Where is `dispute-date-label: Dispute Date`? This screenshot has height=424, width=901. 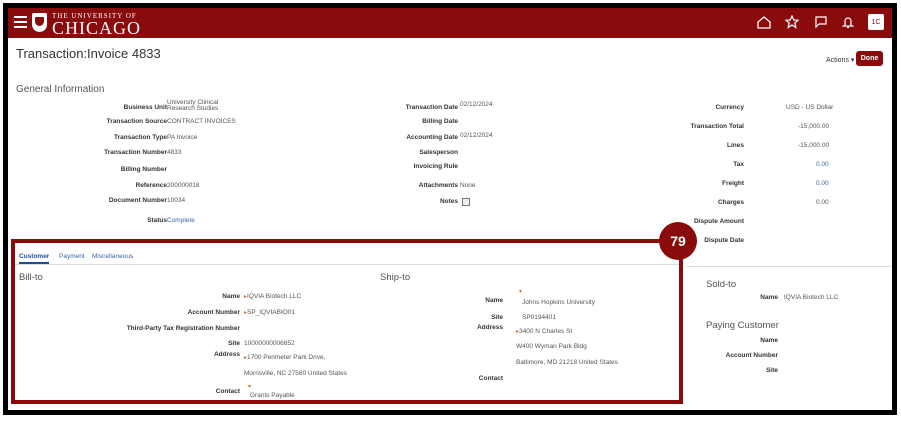
dispute-date-label: Dispute Date is located at coordinates (724, 240).